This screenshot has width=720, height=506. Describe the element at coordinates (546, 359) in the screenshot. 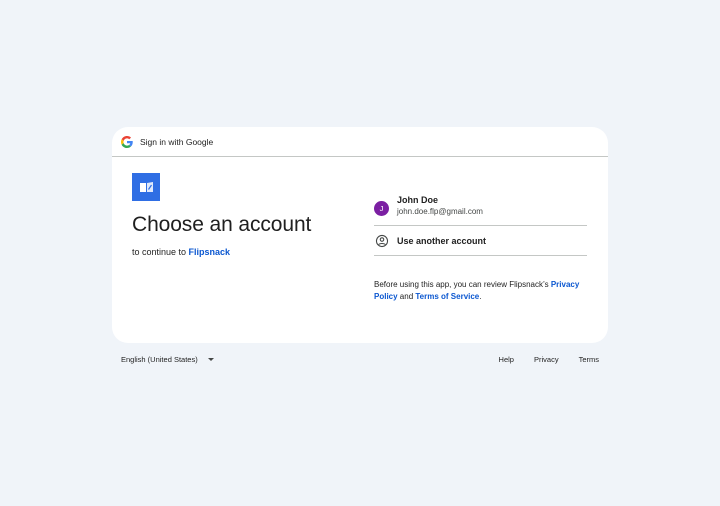

I see `privacy-link: Privacy` at that location.